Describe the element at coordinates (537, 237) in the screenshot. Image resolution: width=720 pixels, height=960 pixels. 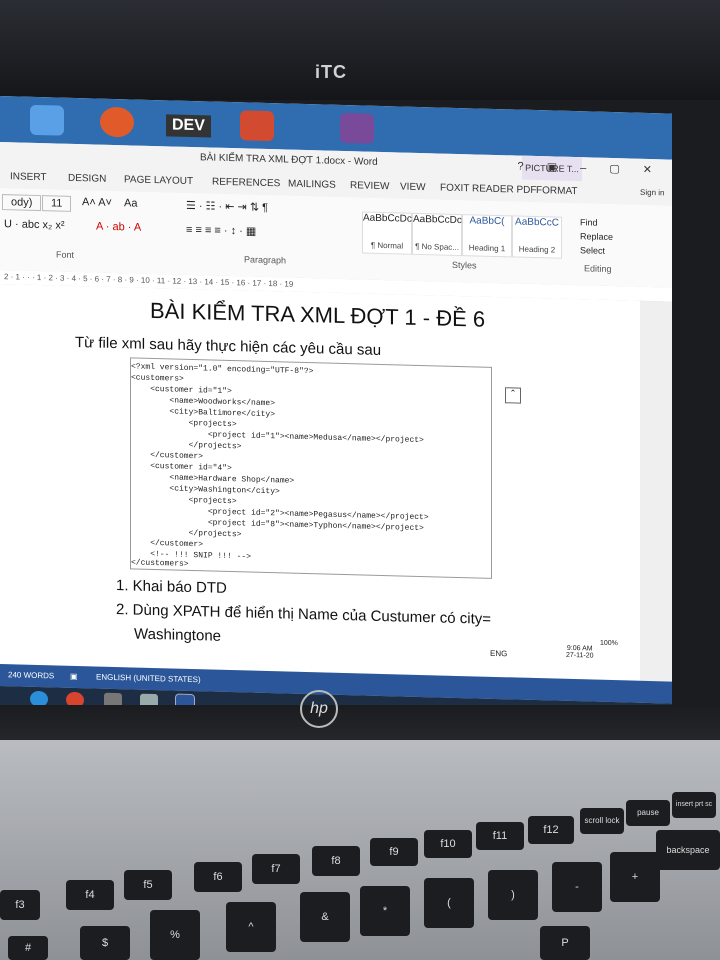
I see `style-heading-2: AaBbCcC Heading 2` at that location.